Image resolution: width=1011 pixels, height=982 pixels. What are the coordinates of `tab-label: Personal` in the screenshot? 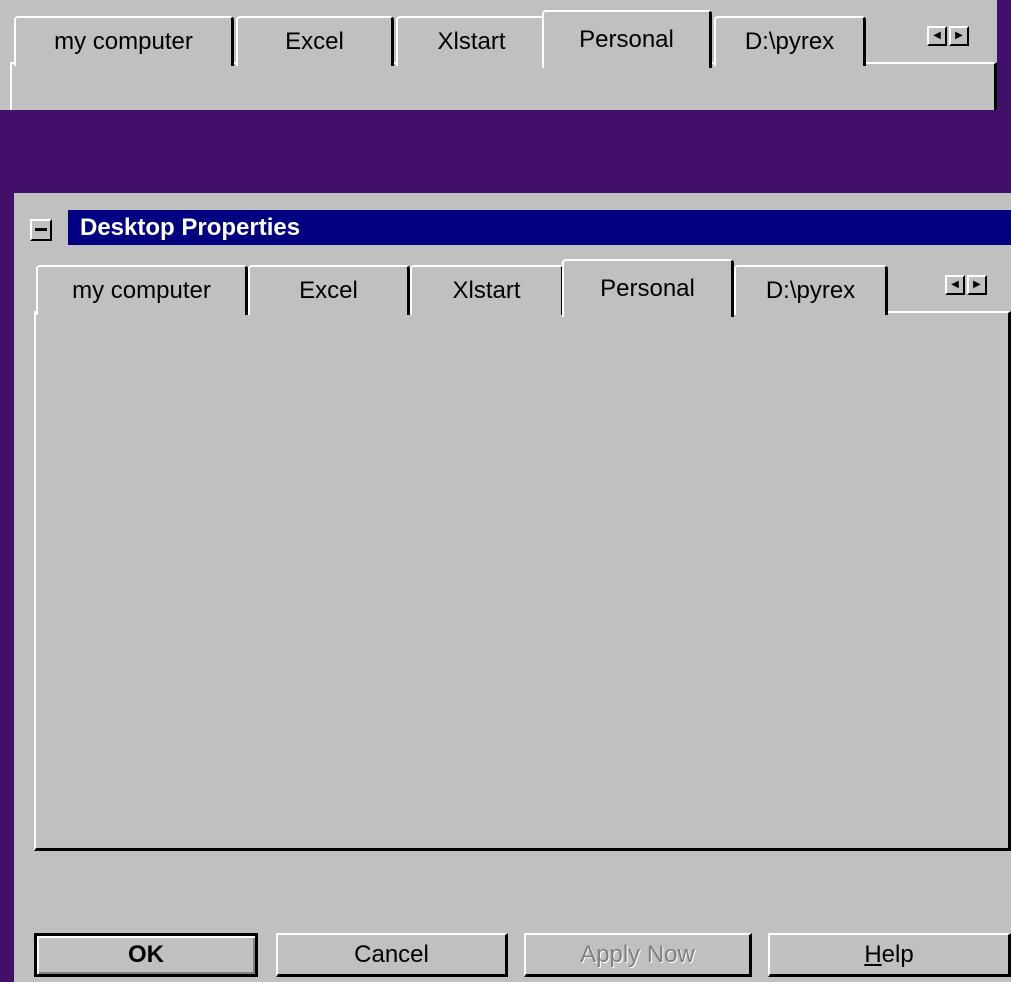 It's located at (647, 288).